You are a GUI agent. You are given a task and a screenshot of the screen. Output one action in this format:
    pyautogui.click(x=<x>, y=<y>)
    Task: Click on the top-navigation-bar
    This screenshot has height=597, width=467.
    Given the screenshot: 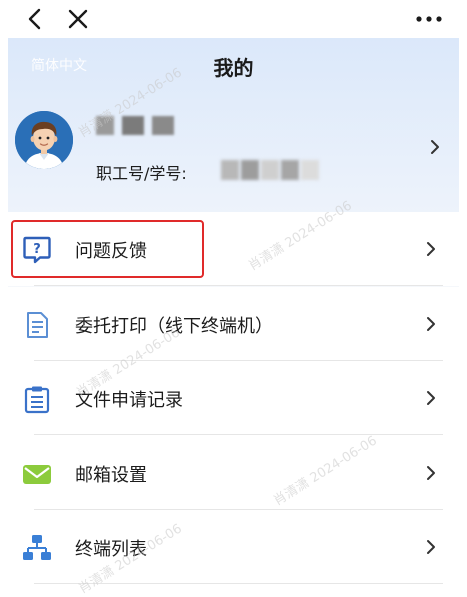 What is the action you would take?
    pyautogui.click(x=233, y=19)
    